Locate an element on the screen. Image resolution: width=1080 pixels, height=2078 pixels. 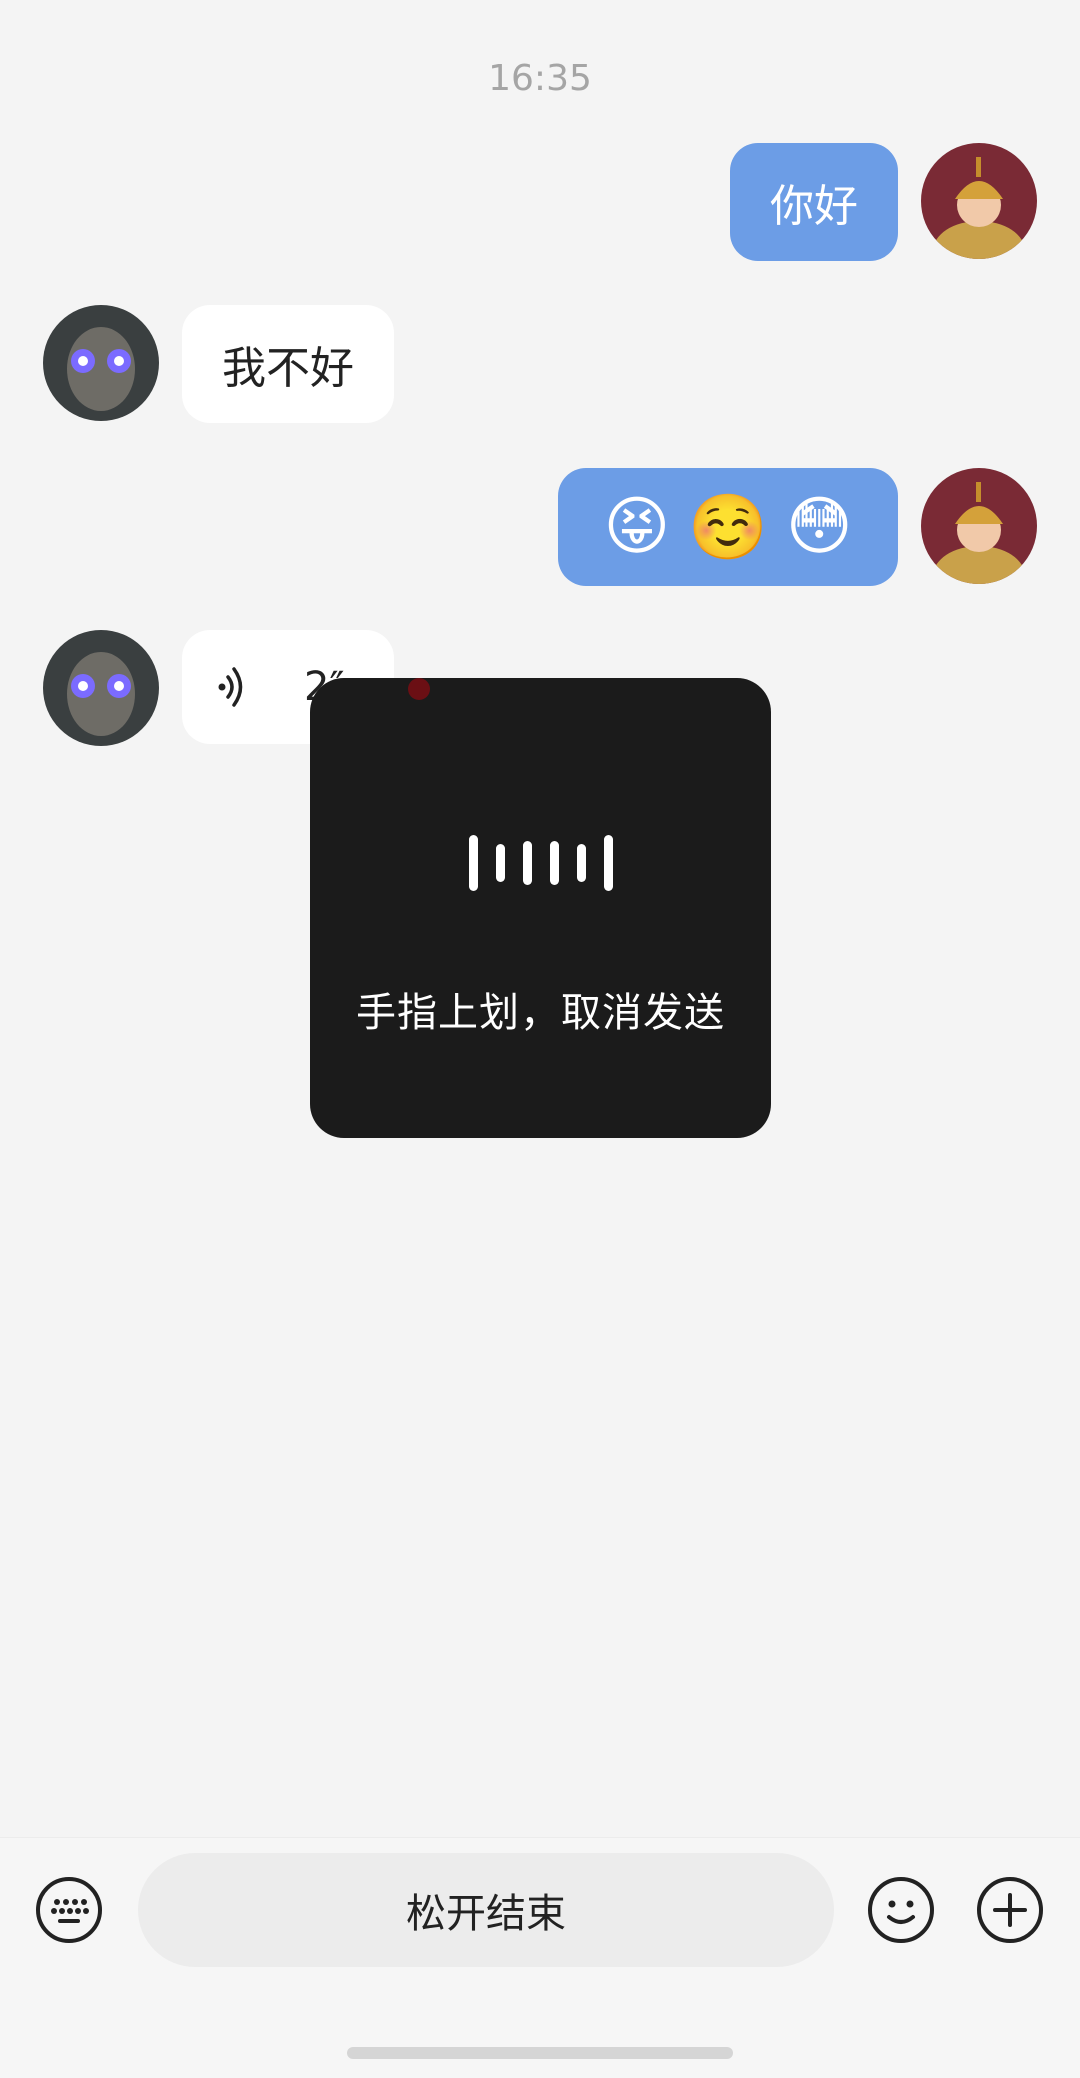
audio-wave-icon is located at coordinates (540, 863).